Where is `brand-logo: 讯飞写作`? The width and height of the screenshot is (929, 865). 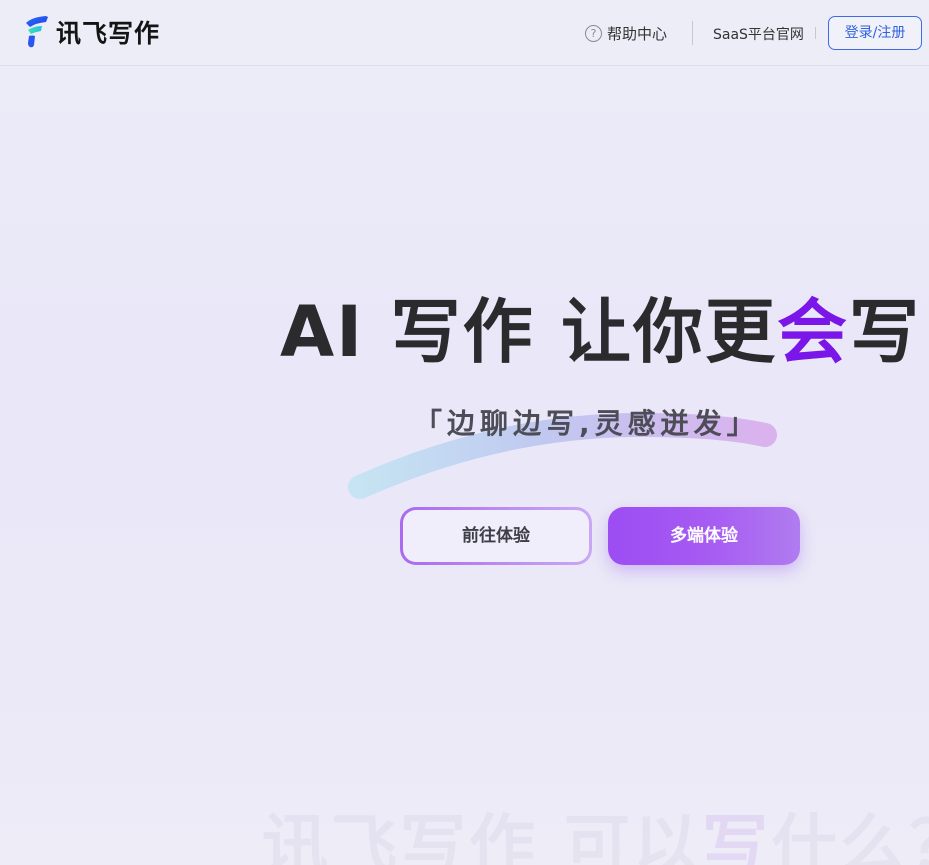 brand-logo: 讯飞写作 is located at coordinates (92, 32).